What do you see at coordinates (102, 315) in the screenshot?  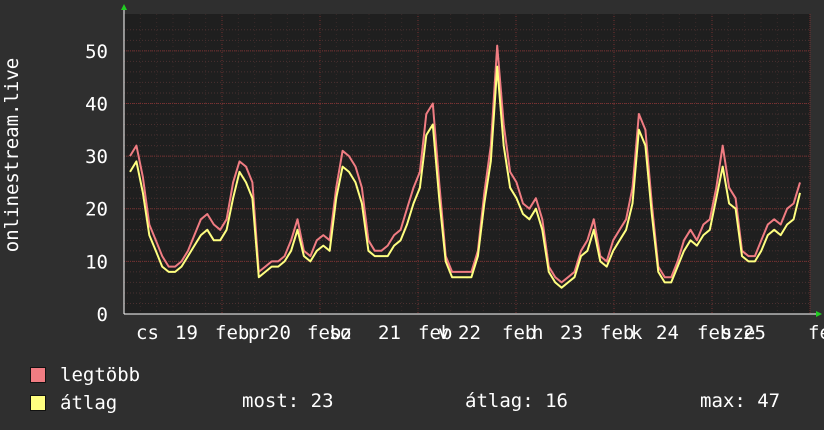 I see `y-tick-label: 0` at bounding box center [102, 315].